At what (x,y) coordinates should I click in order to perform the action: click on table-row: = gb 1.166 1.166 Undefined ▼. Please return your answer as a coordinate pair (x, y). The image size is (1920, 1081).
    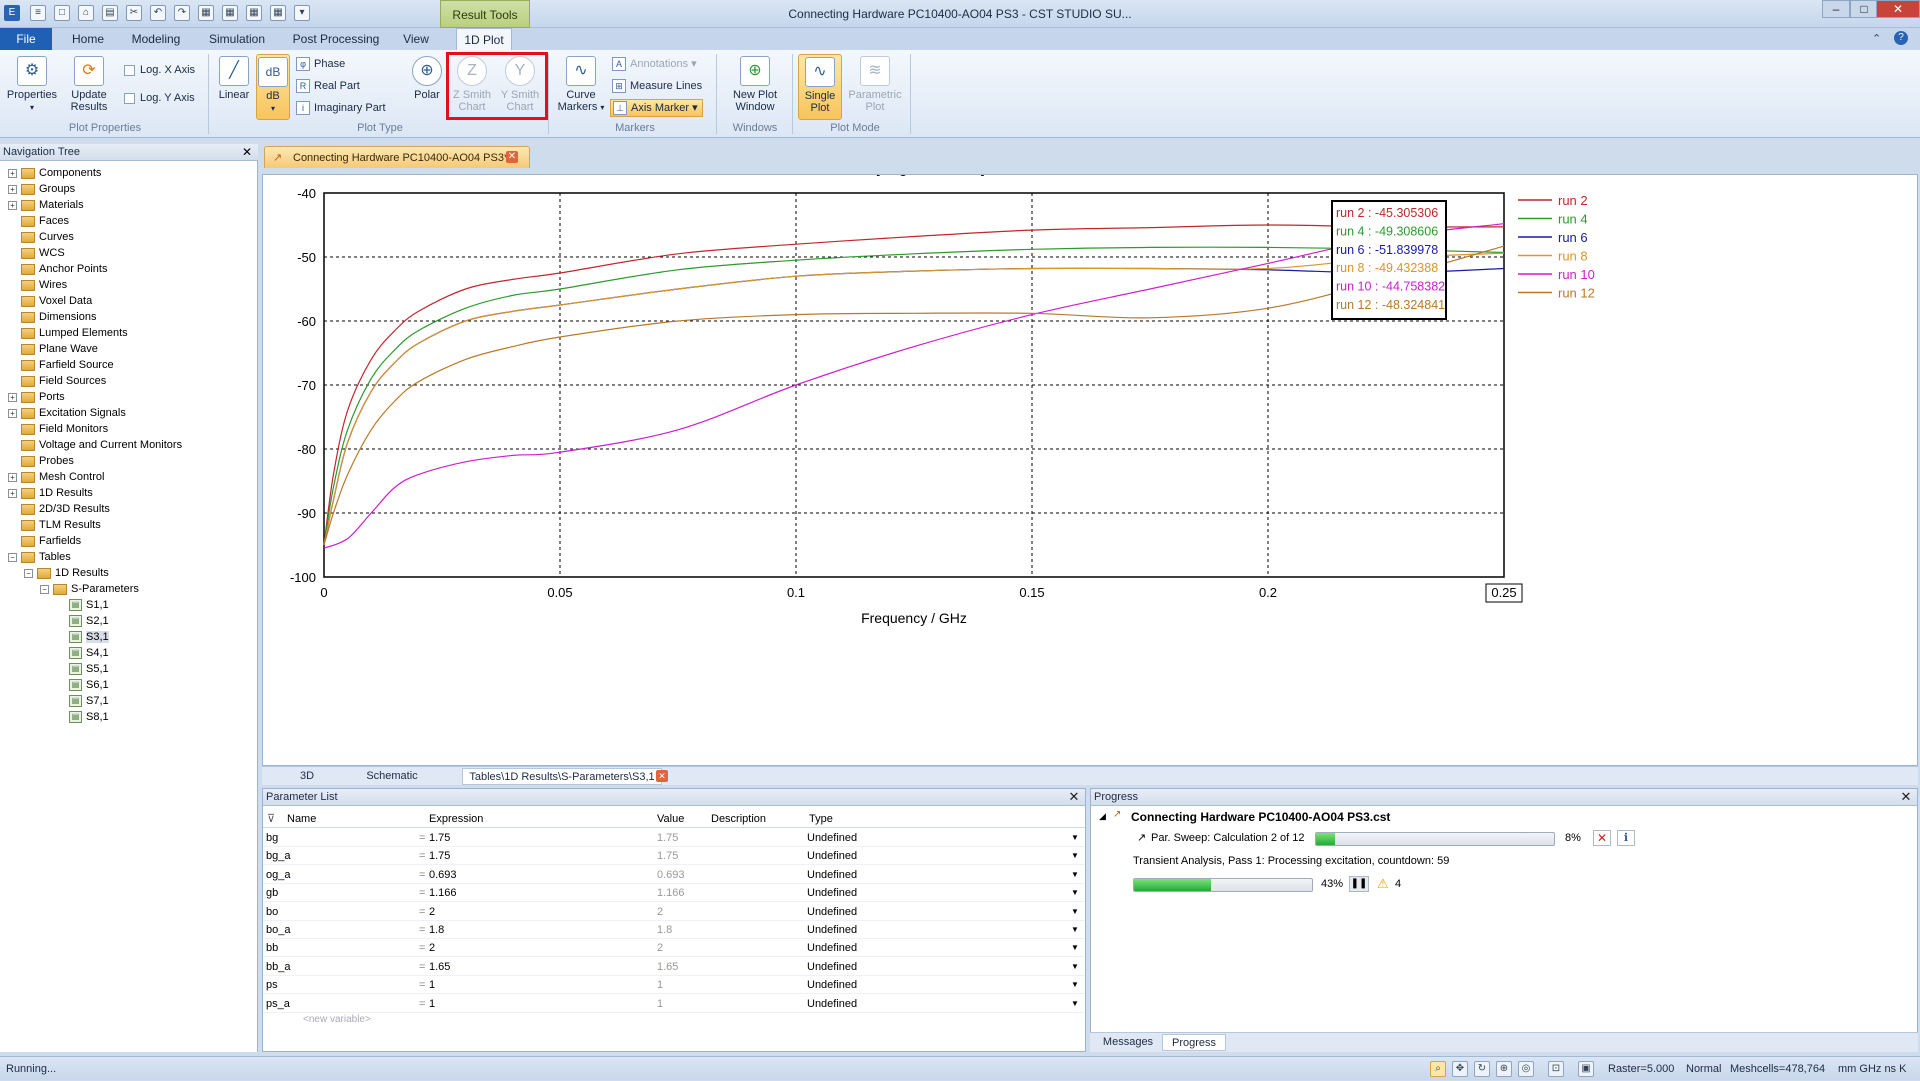
    Looking at the image, I should click on (674, 893).